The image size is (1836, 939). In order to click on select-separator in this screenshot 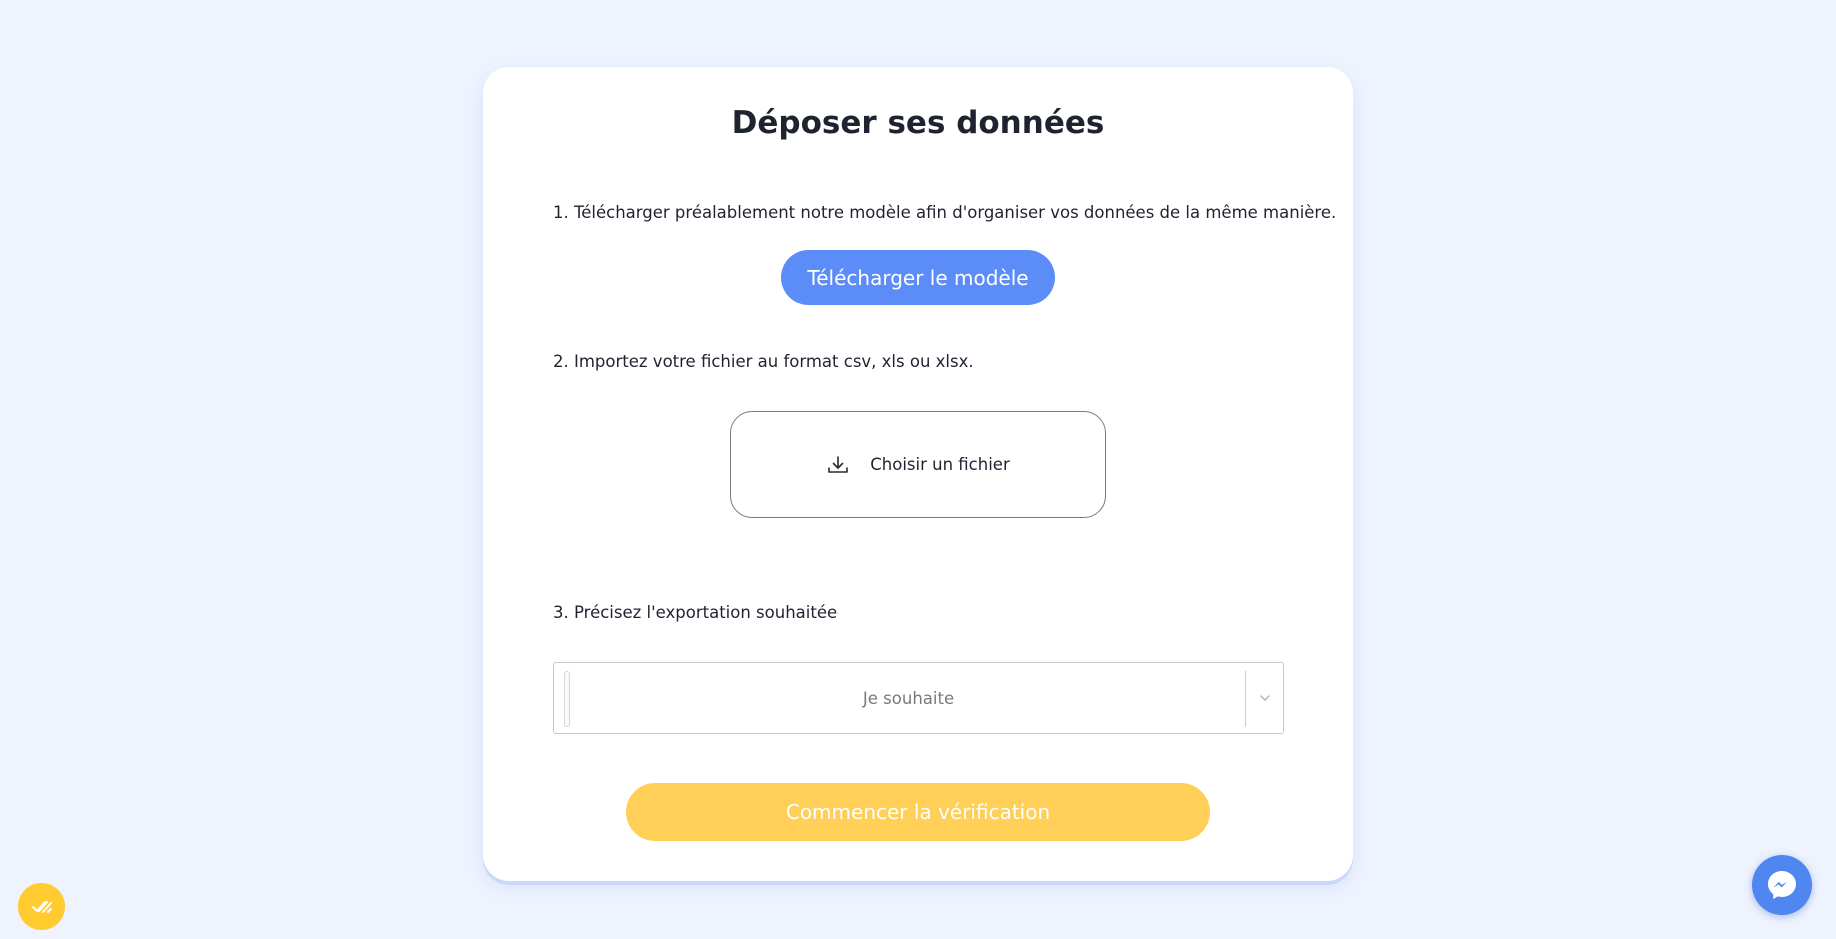, I will do `click(1245, 699)`.